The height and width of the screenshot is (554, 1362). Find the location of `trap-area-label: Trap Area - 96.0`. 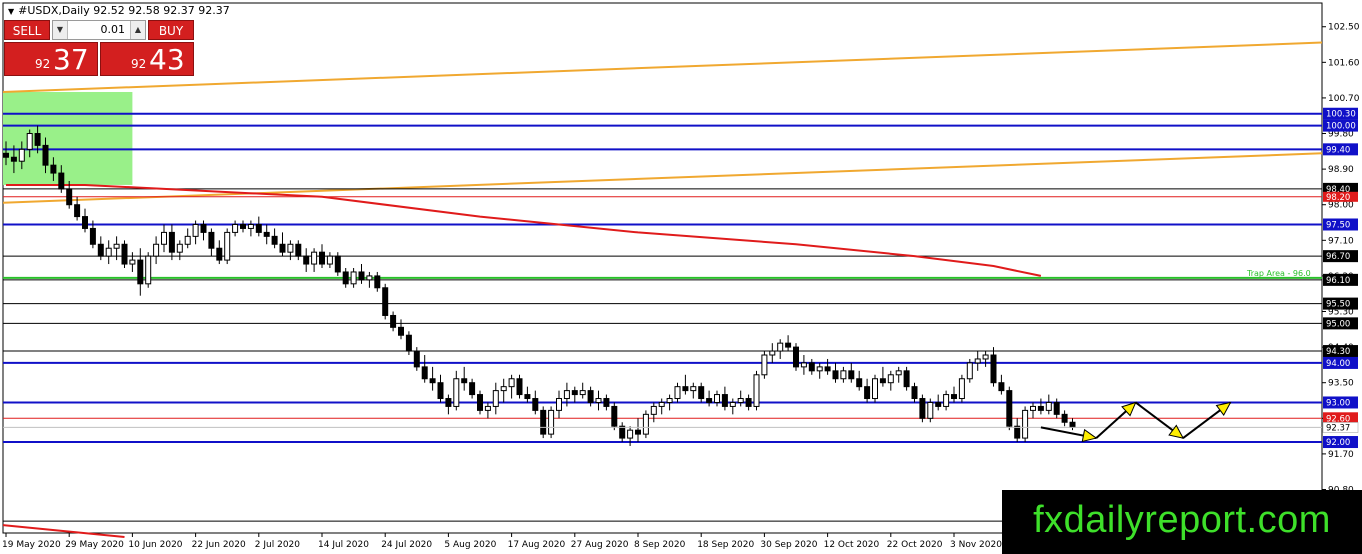

trap-area-label: Trap Area - 96.0 is located at coordinates (1278, 273).